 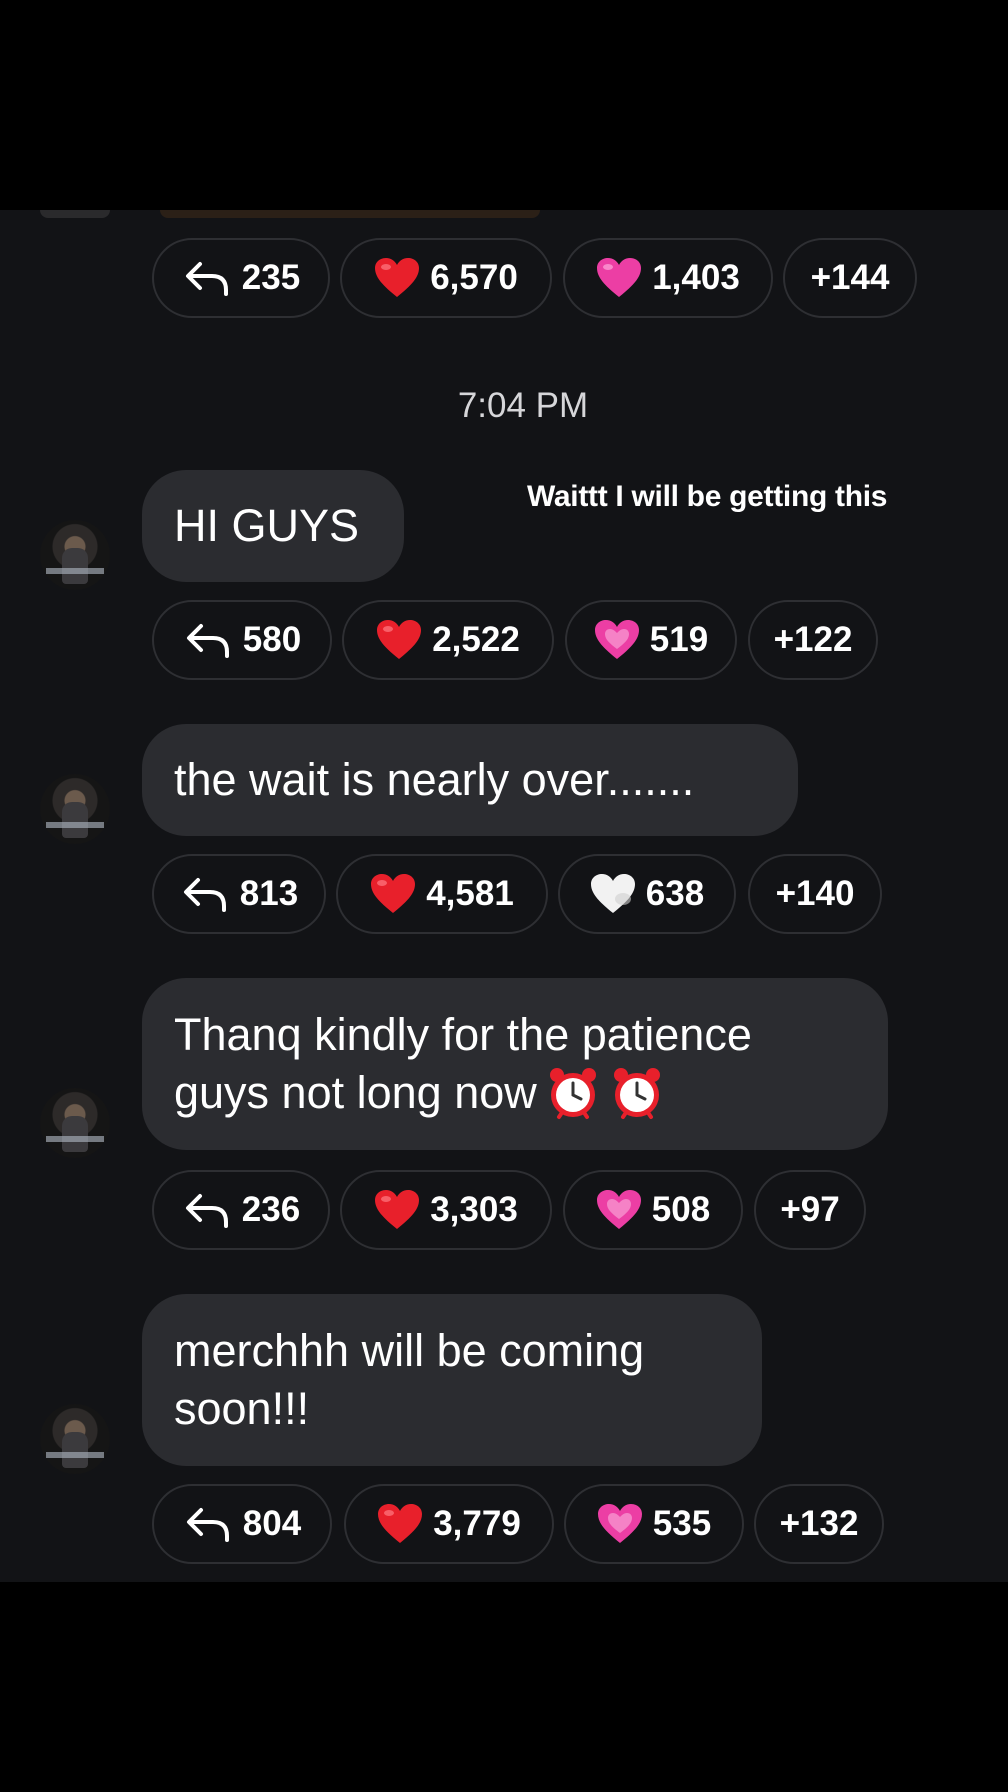 I want to click on sparkling-heart-count: 535, so click(x=682, y=1523).